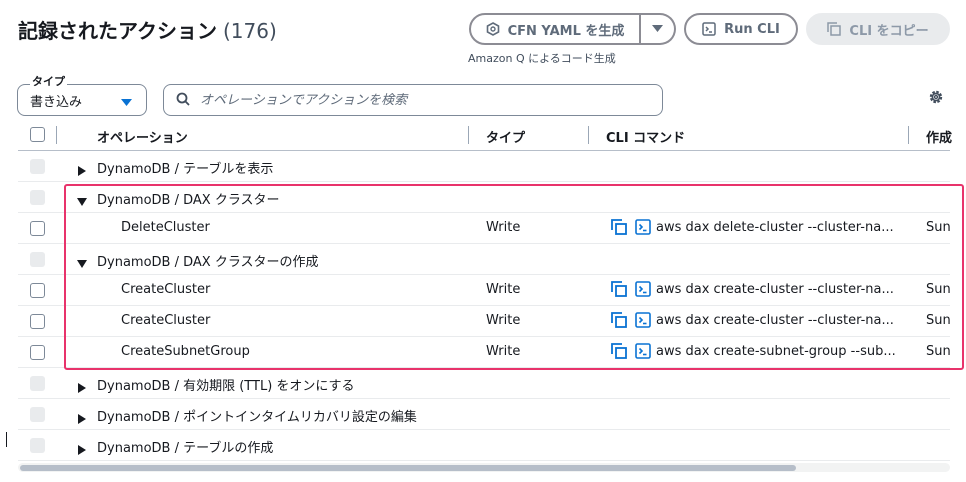 The image size is (966, 482). Describe the element at coordinates (185, 448) in the screenshot. I see `group-label: DynamoDB / テーブルの作成` at that location.